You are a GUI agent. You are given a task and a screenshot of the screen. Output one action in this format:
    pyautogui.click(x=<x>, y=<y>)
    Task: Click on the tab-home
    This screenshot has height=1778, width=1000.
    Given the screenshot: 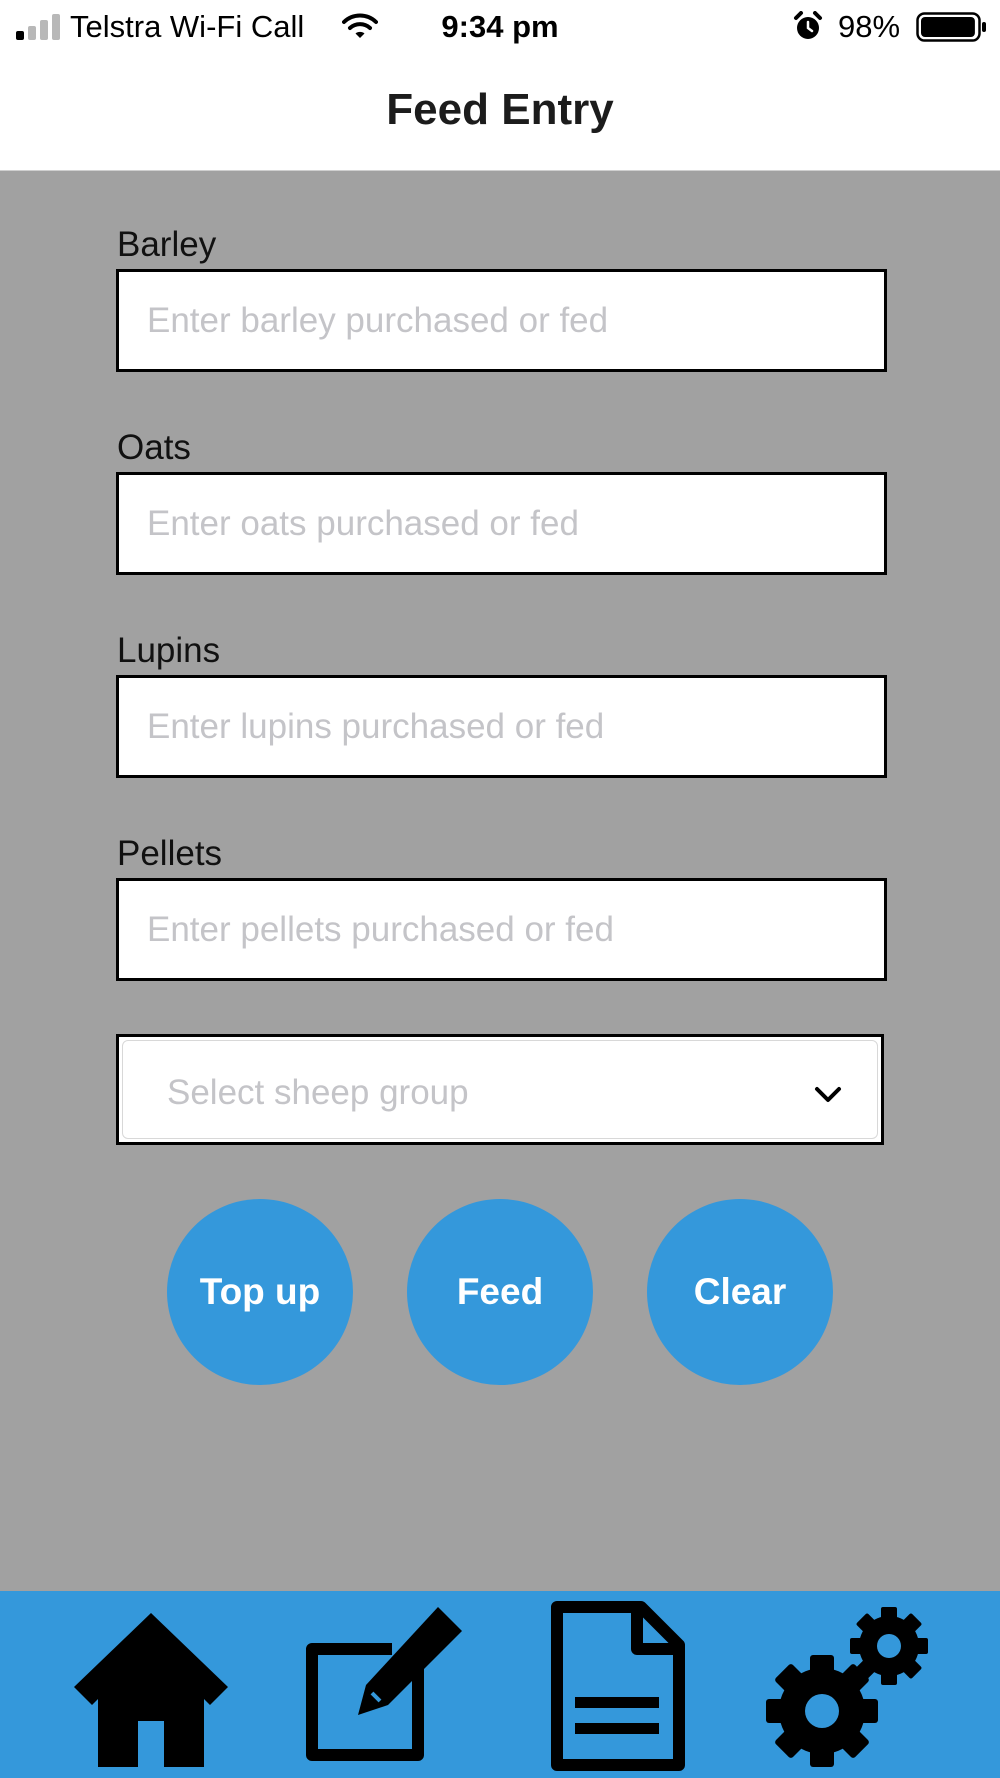 What is the action you would take?
    pyautogui.click(x=151, y=1686)
    